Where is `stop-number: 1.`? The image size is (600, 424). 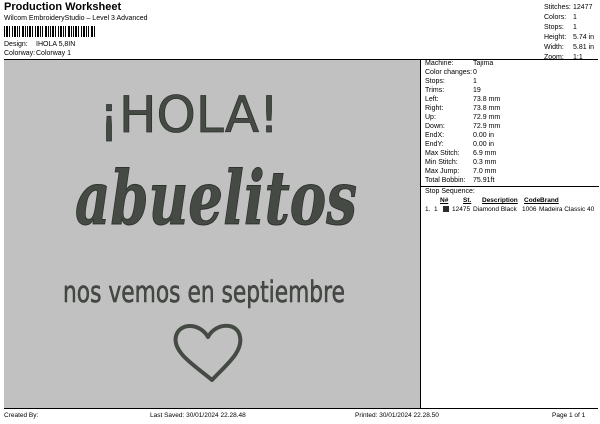
stop-number: 1. is located at coordinates (428, 209).